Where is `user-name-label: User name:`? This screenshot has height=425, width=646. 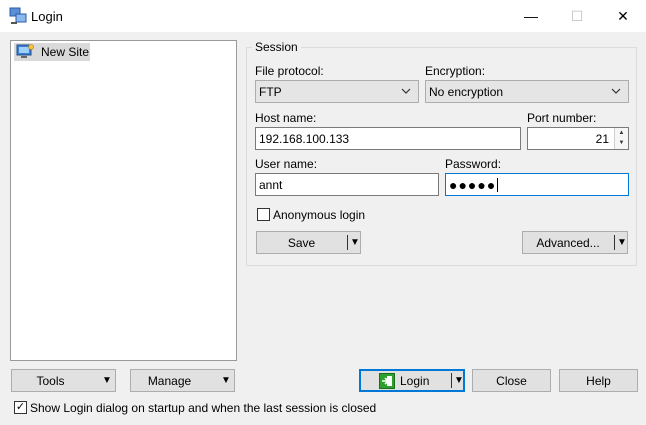 user-name-label: User name: is located at coordinates (286, 164).